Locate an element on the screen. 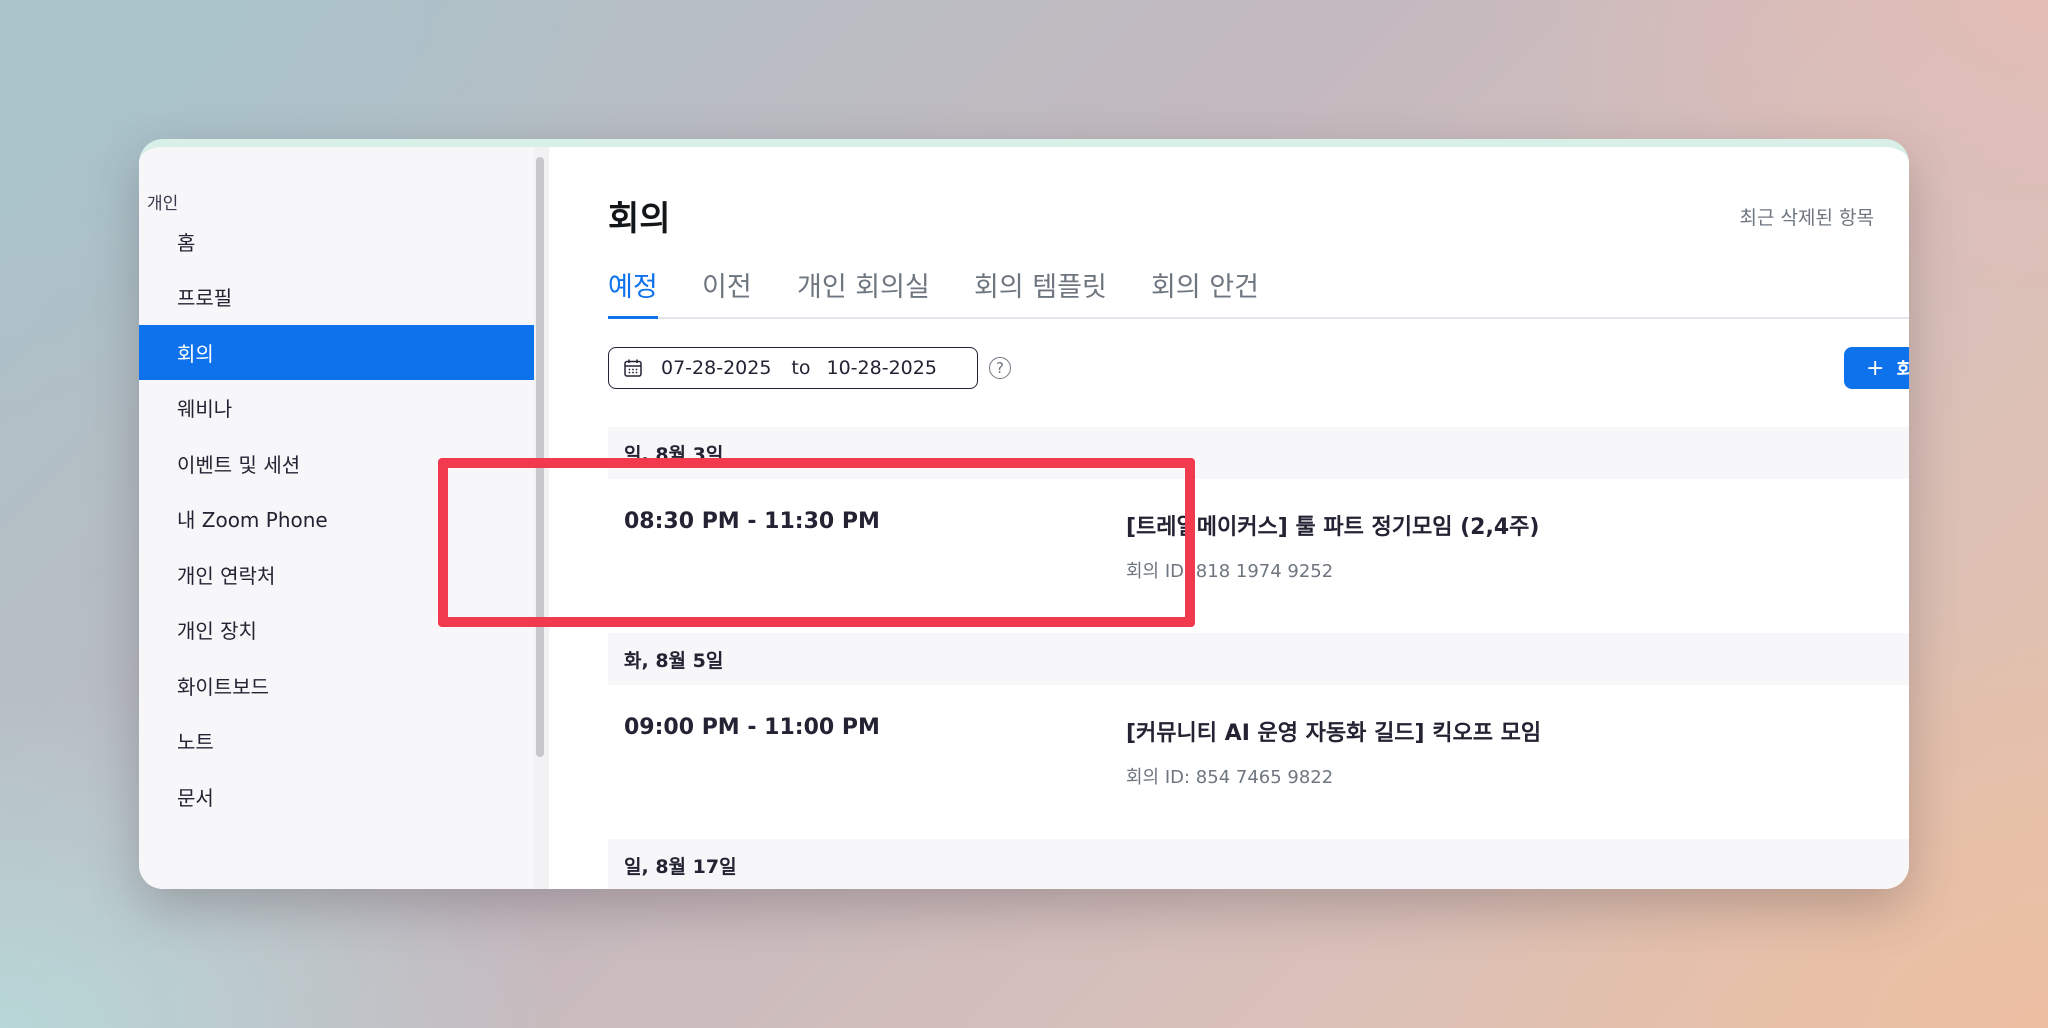 This screenshot has height=1028, width=2048. sidebar-item-documents: 문서 is located at coordinates (336, 796).